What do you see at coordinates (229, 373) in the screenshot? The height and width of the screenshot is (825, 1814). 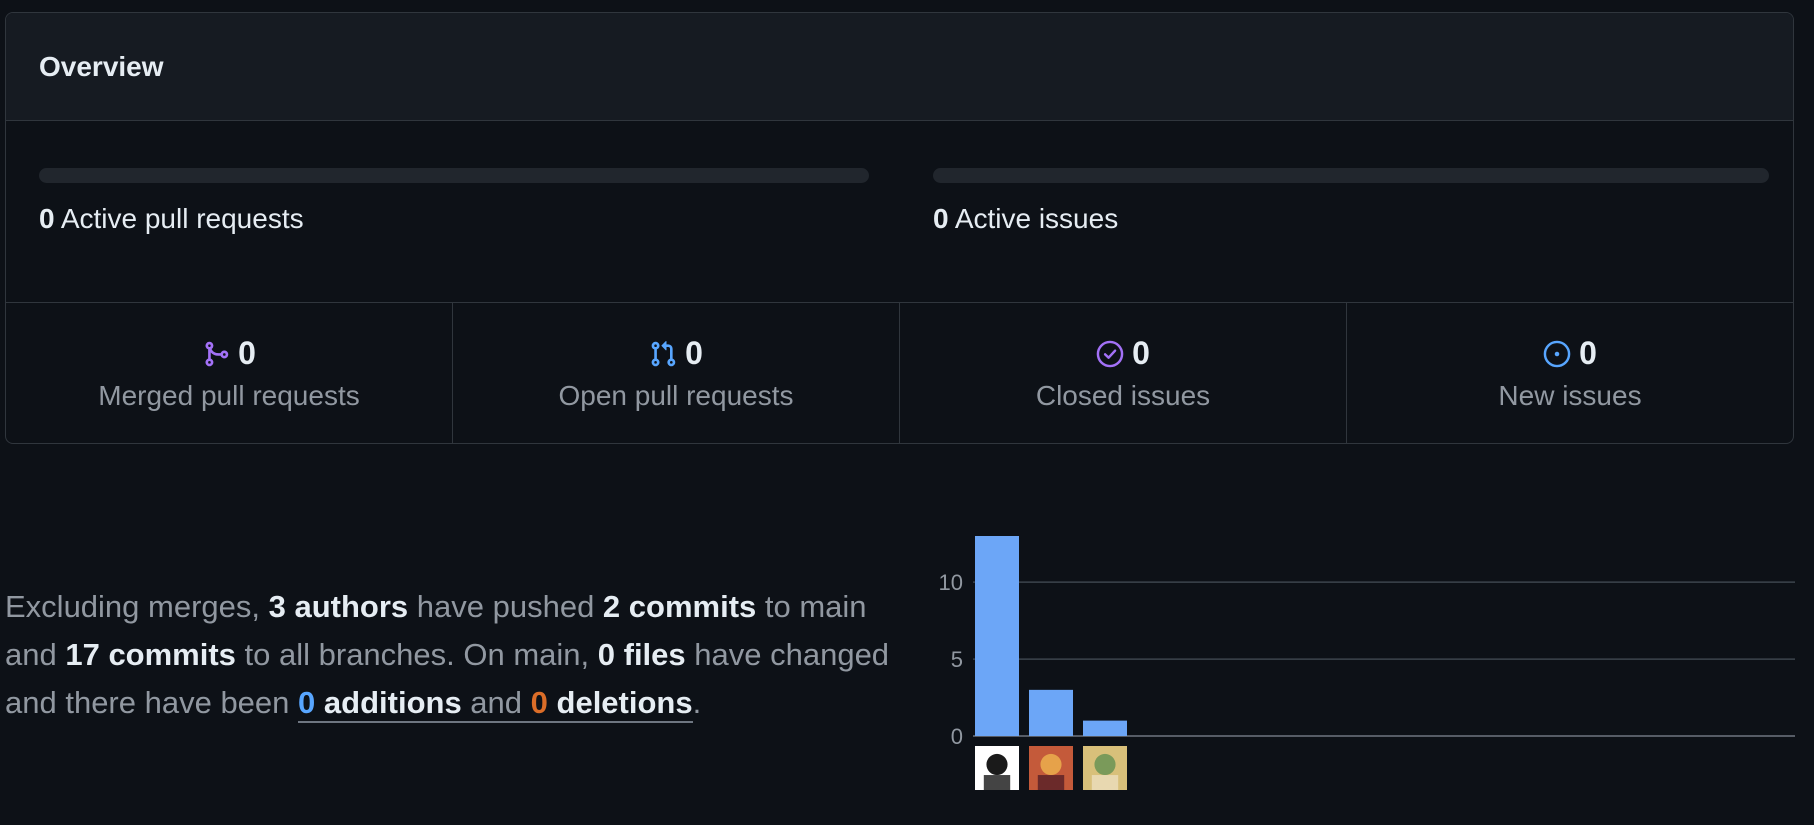 I see `merged-prs-stat: 0 Merged pull requests` at bounding box center [229, 373].